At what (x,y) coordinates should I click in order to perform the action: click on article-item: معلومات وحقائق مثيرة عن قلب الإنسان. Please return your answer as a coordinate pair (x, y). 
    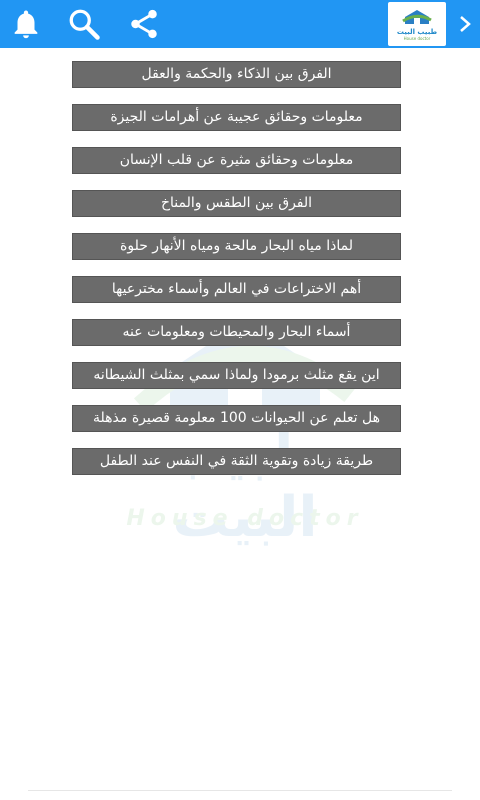
    Looking at the image, I should click on (236, 160).